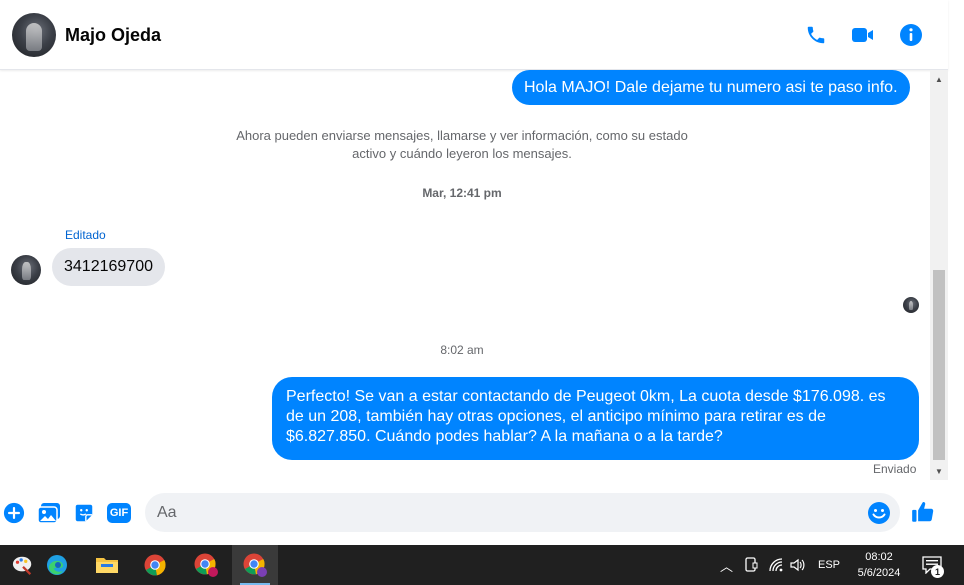 The image size is (964, 585). Describe the element at coordinates (462, 193) in the screenshot. I see `message-timestamp: Mar, 12:41 pm` at that location.